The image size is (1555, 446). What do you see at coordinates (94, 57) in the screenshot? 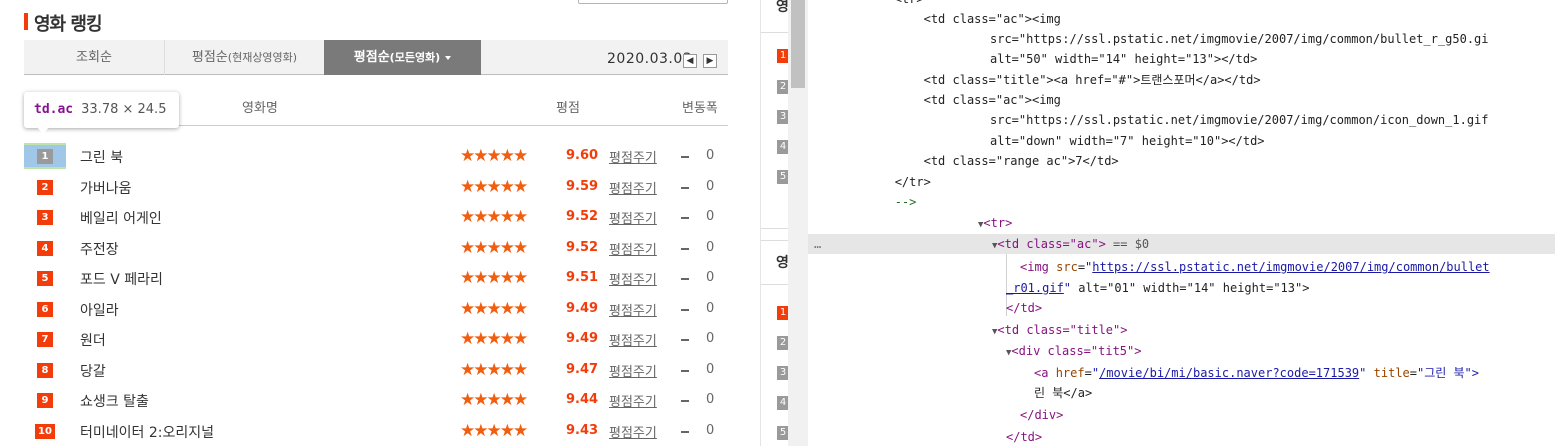
I see `tab-views: 조회순` at bounding box center [94, 57].